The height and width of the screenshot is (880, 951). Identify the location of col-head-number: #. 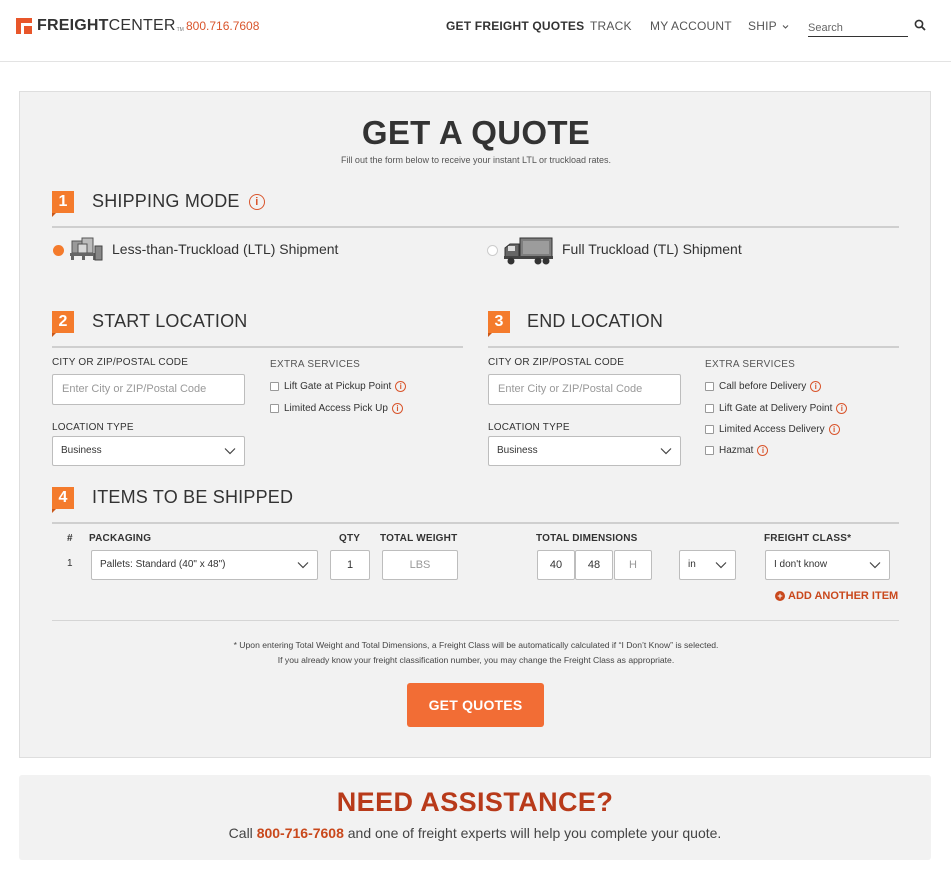
(70, 538).